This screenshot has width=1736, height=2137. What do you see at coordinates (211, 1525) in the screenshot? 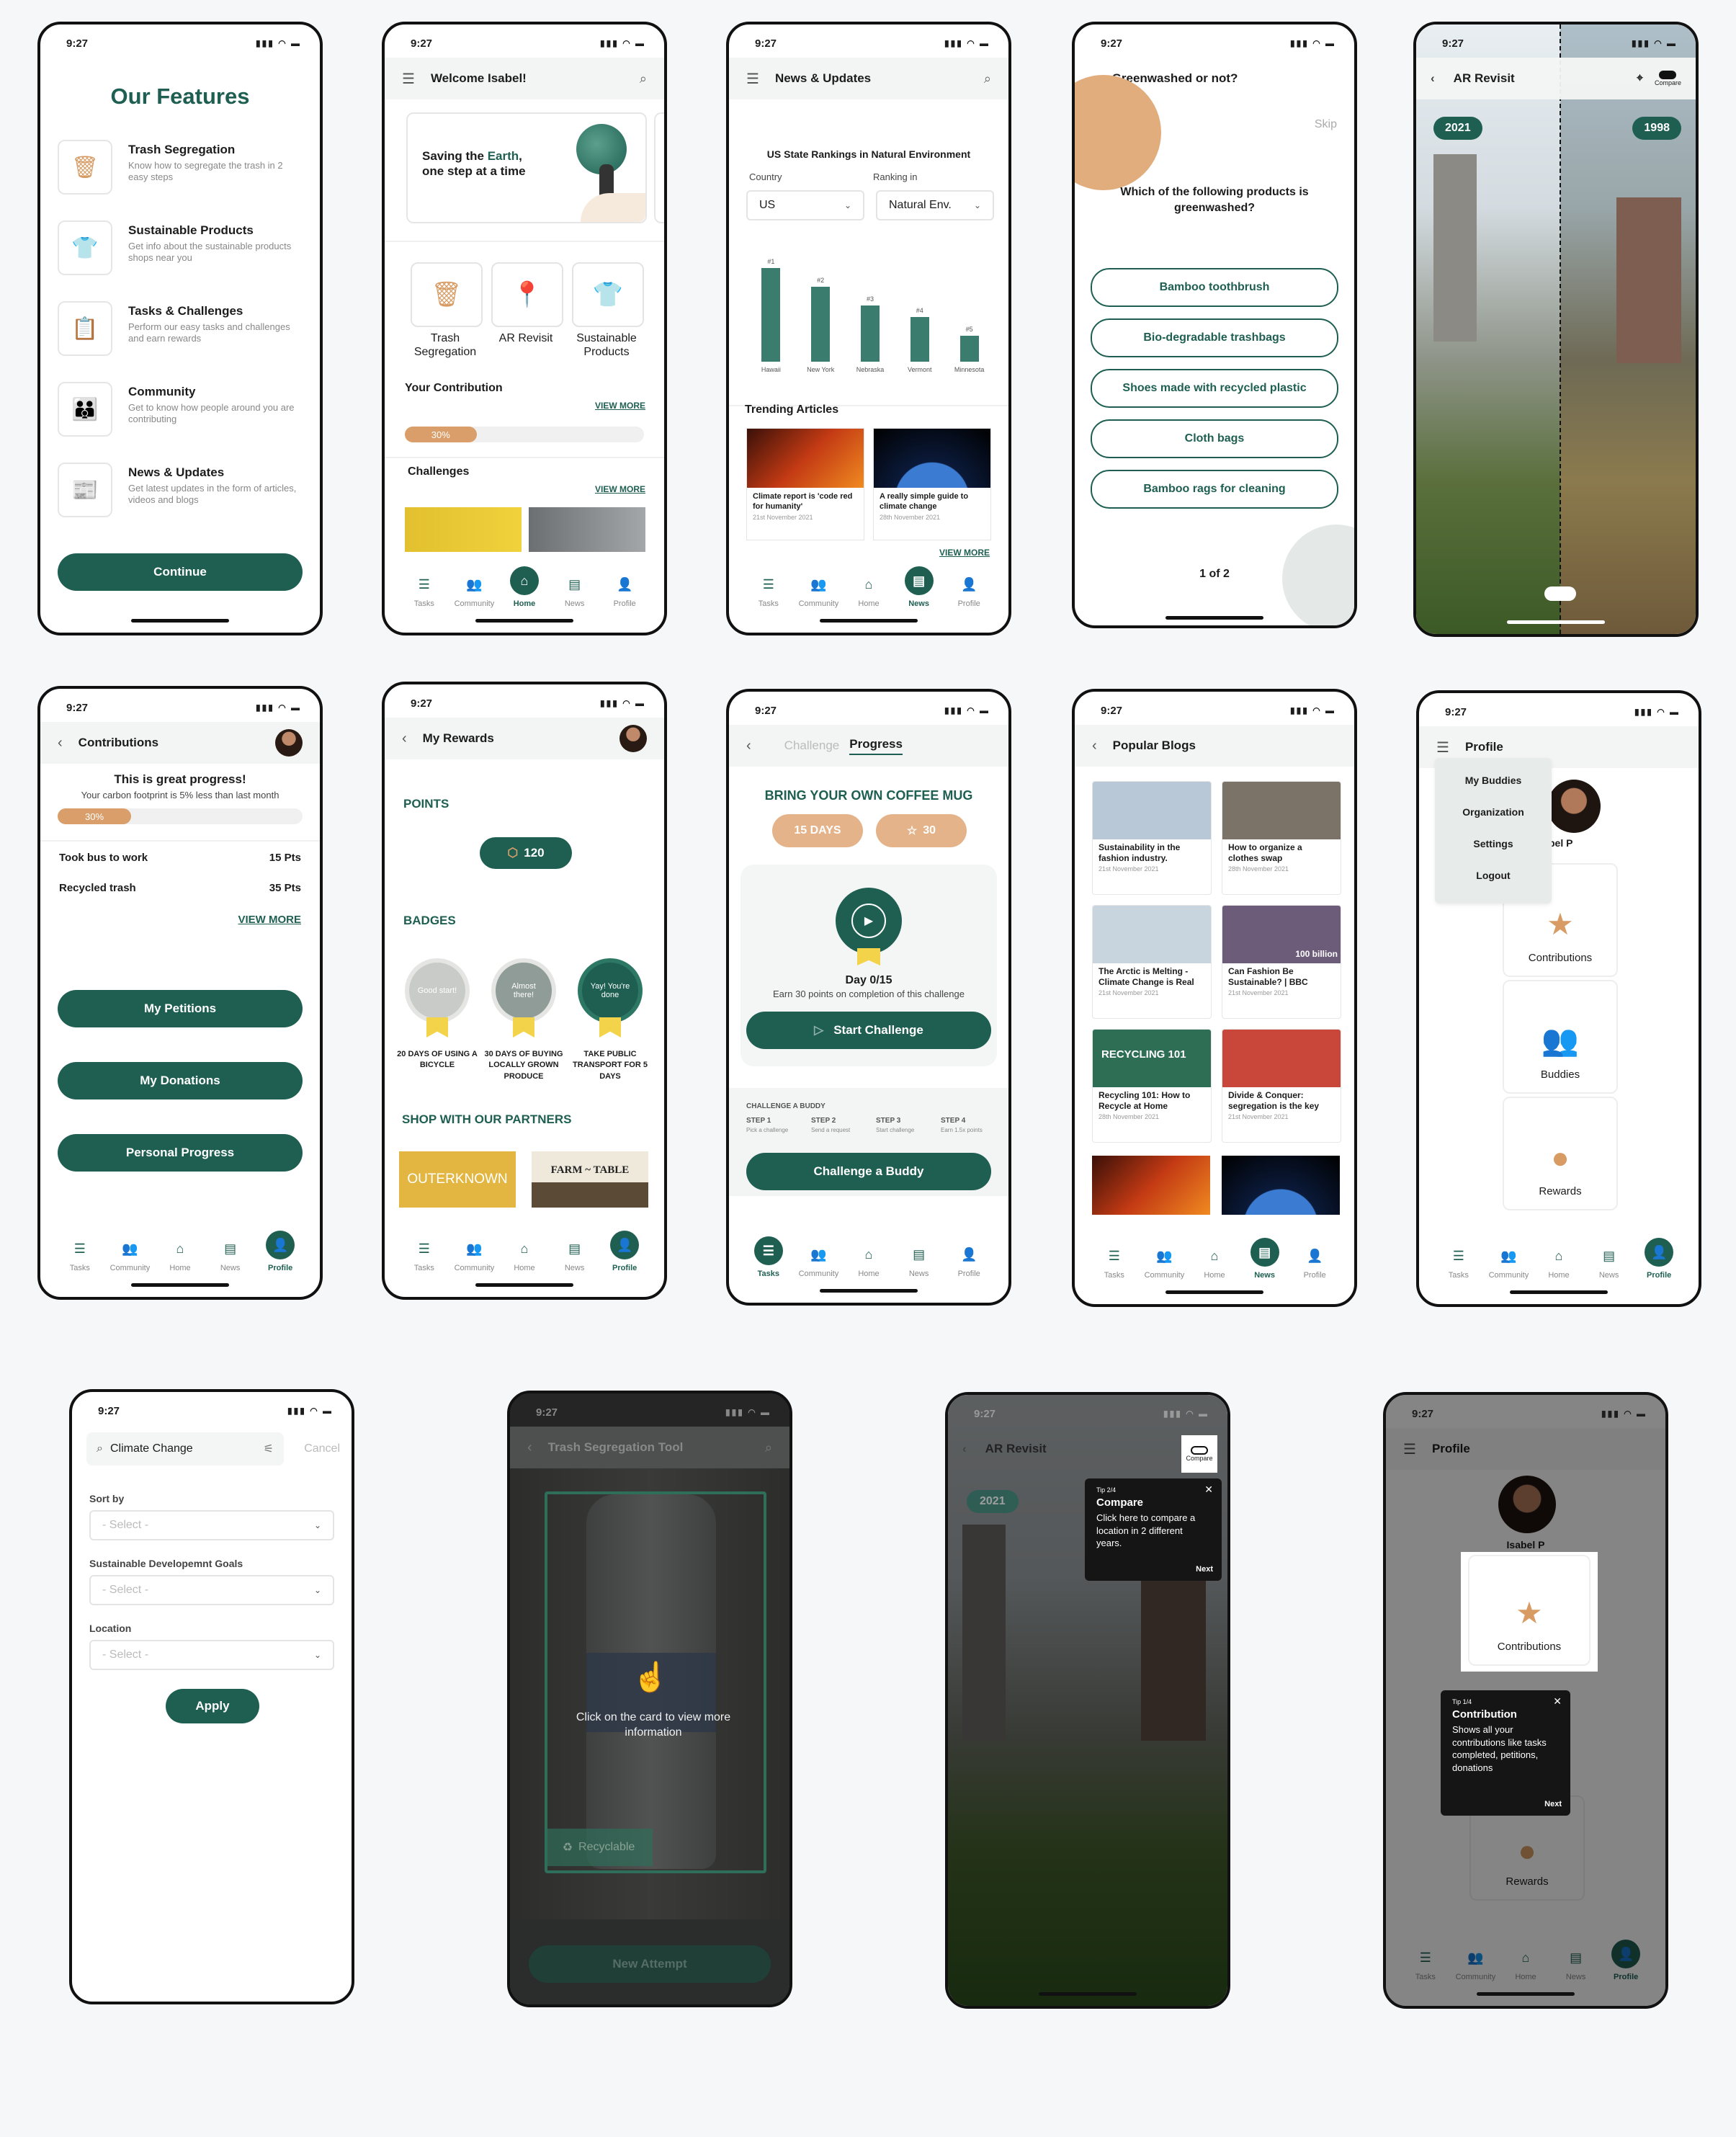
I see `sort-by-select: - Select - ⌄` at bounding box center [211, 1525].